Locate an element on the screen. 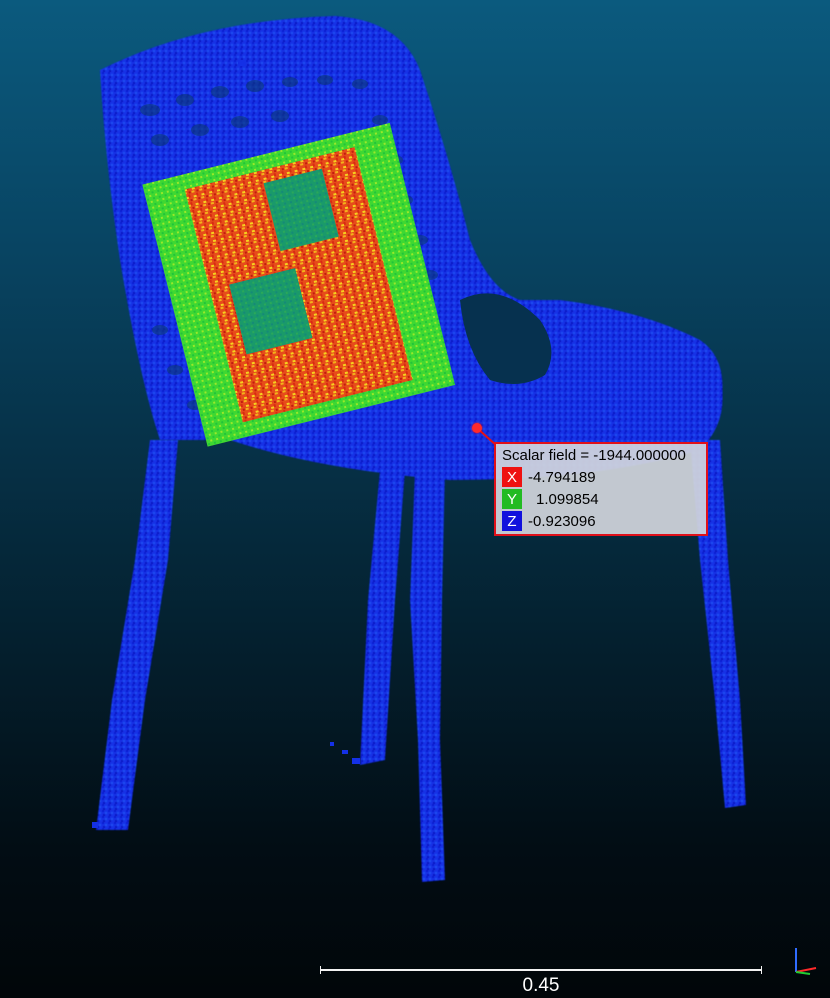 This screenshot has width=830, height=998. x-value: -4.794189 is located at coordinates (562, 477).